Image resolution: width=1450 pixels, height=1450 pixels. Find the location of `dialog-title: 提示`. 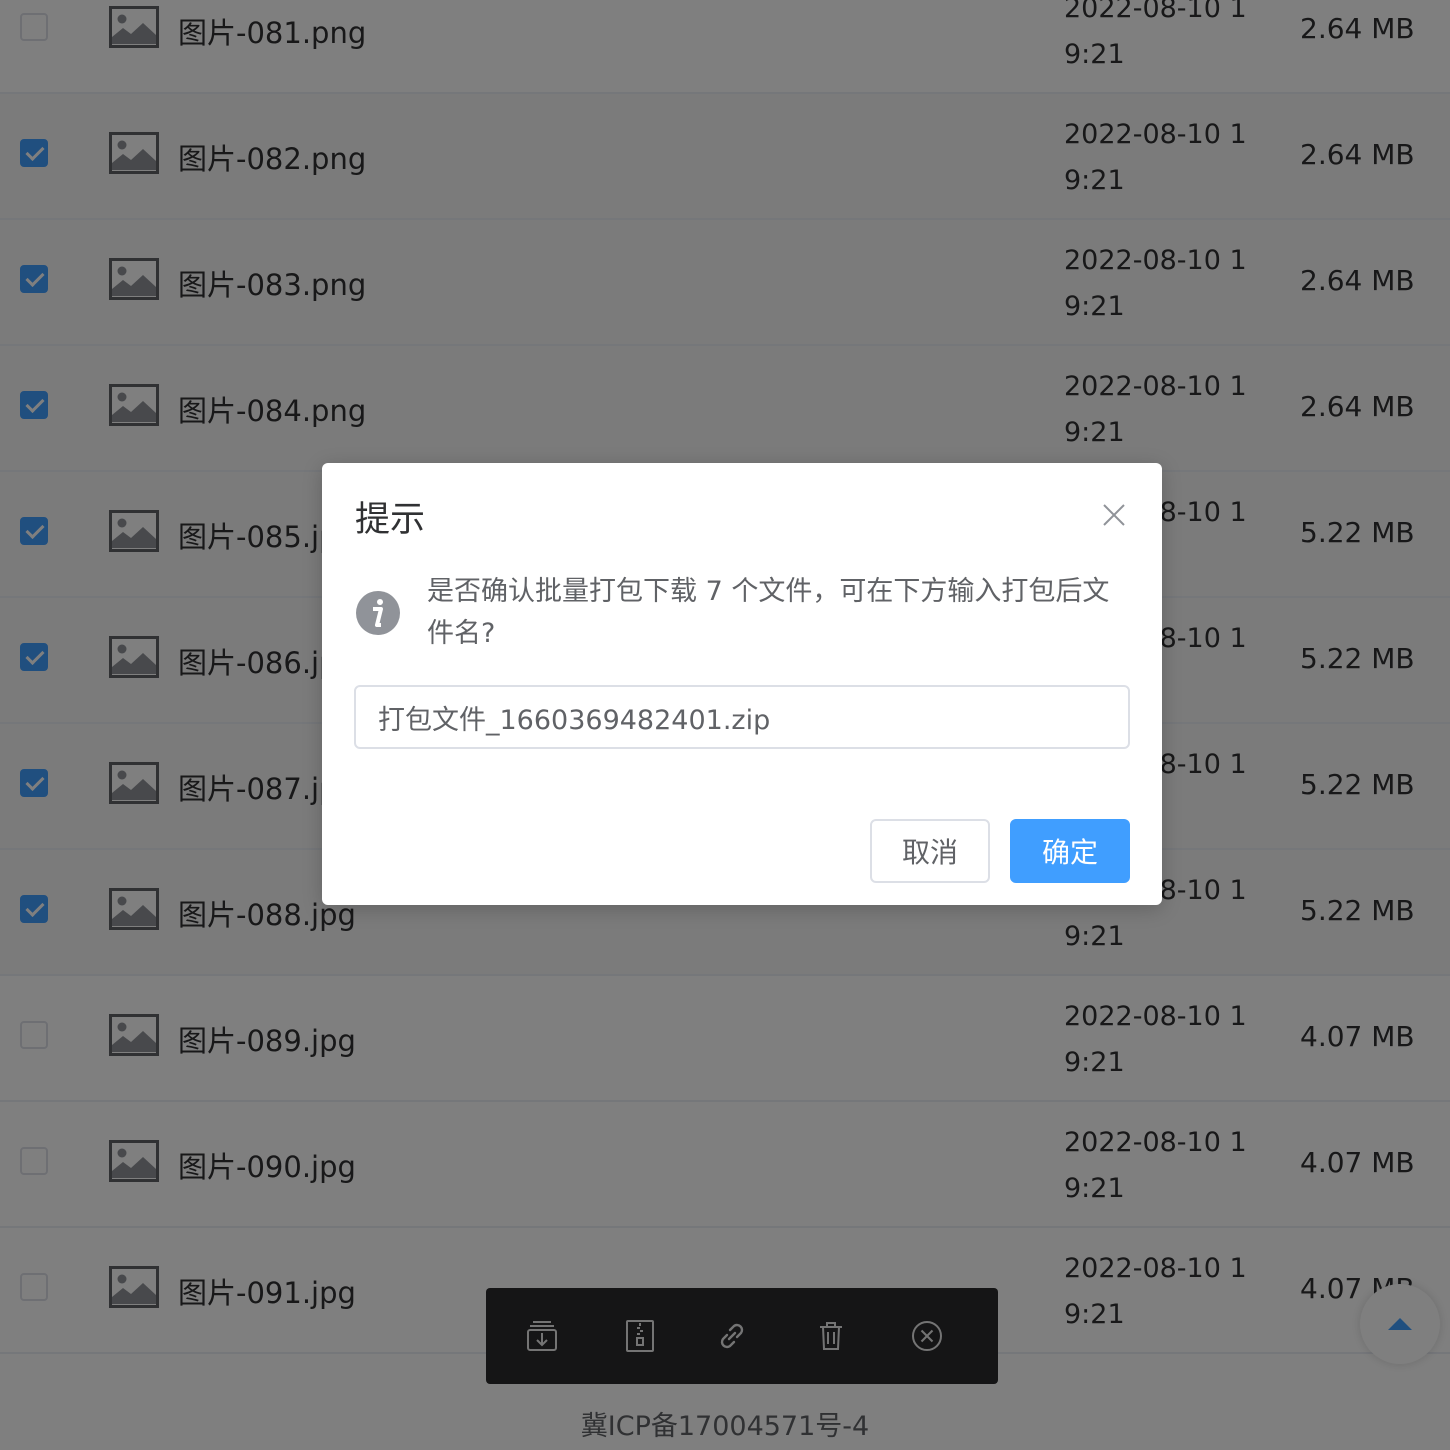

dialog-title: 提示 is located at coordinates (390, 520).